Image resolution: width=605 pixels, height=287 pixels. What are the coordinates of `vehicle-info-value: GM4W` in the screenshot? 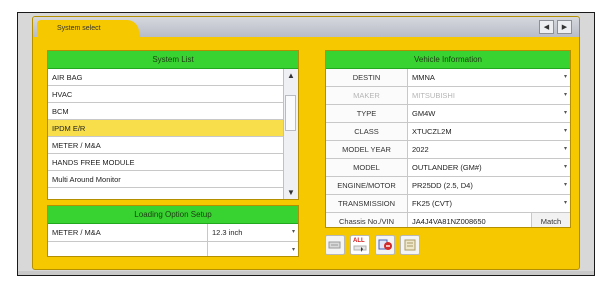 It's located at (424, 113).